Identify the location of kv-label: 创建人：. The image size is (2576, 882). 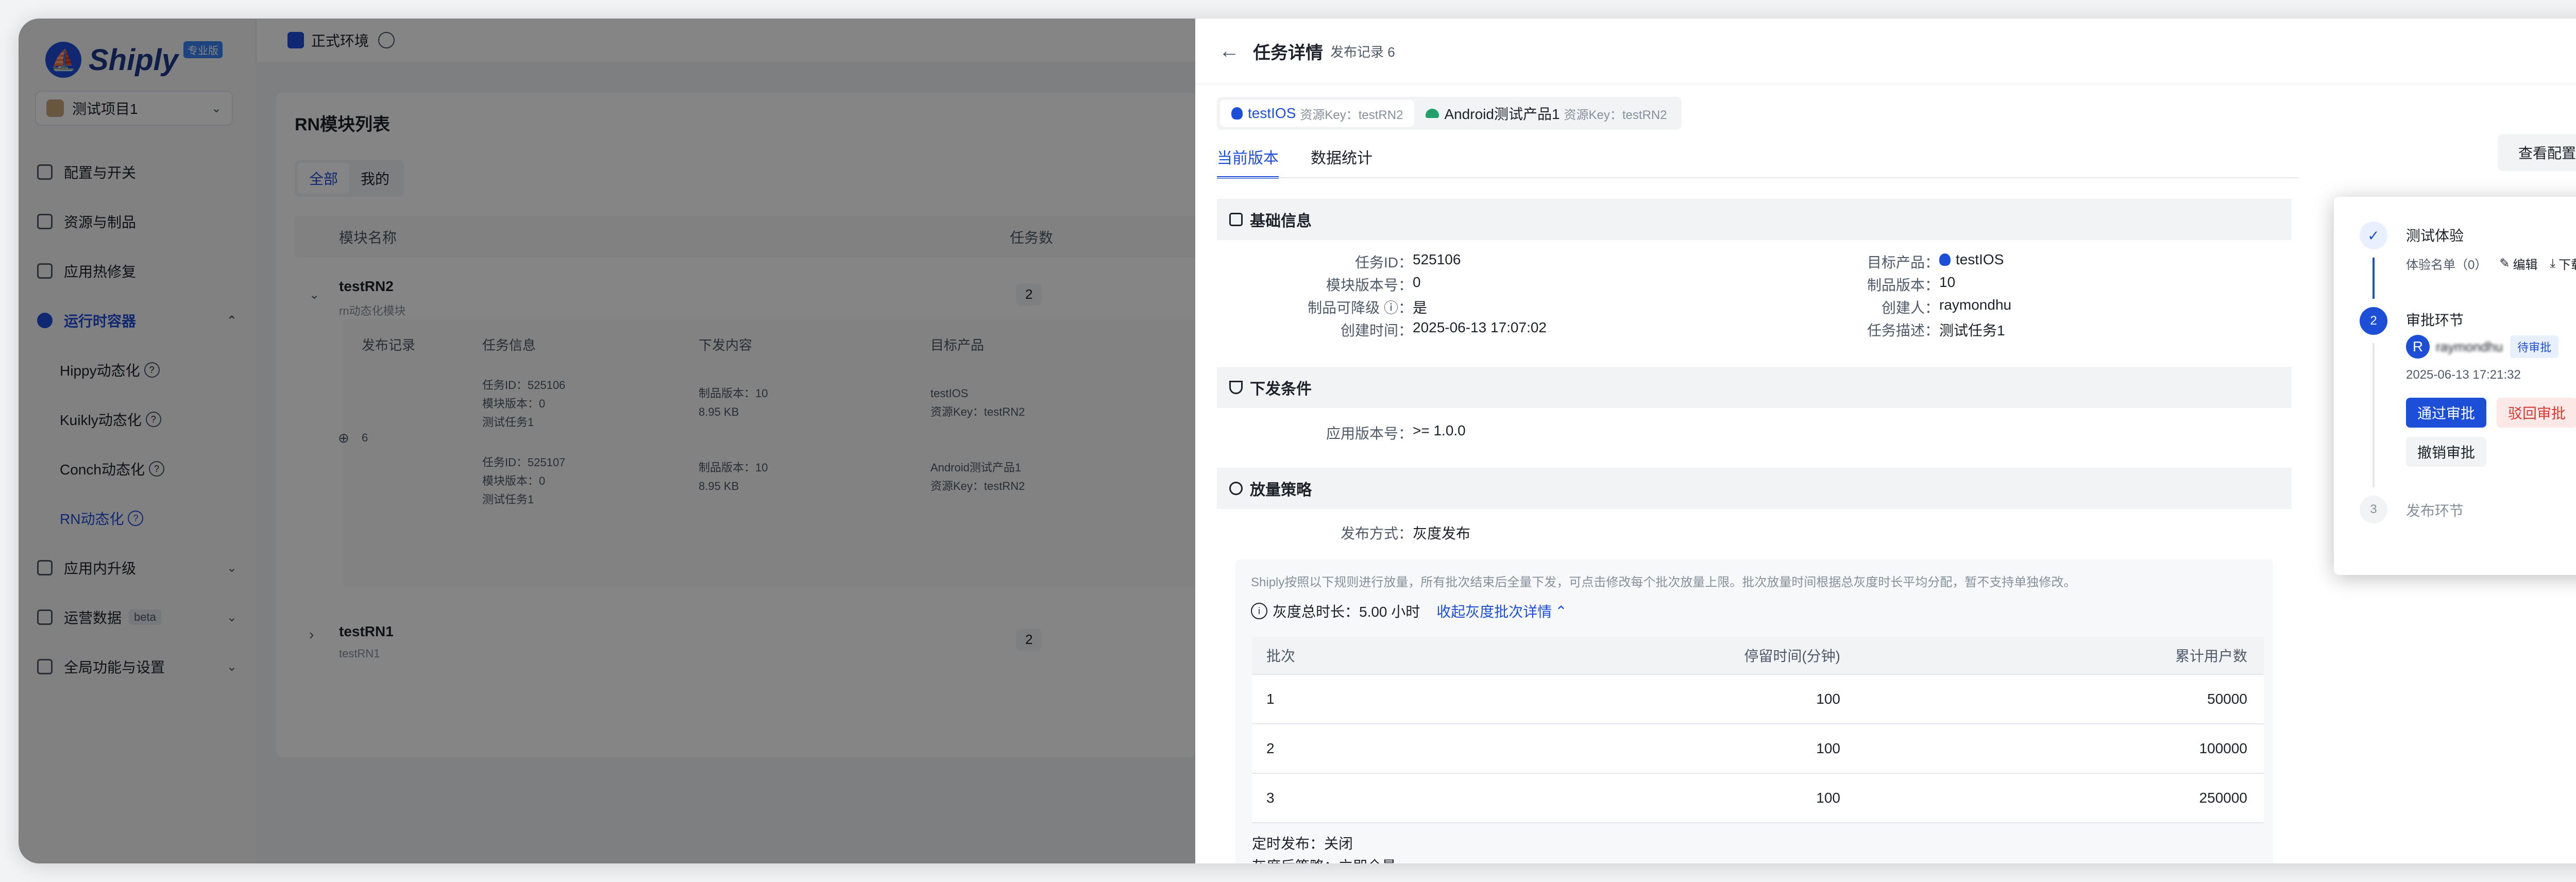
(1910, 308).